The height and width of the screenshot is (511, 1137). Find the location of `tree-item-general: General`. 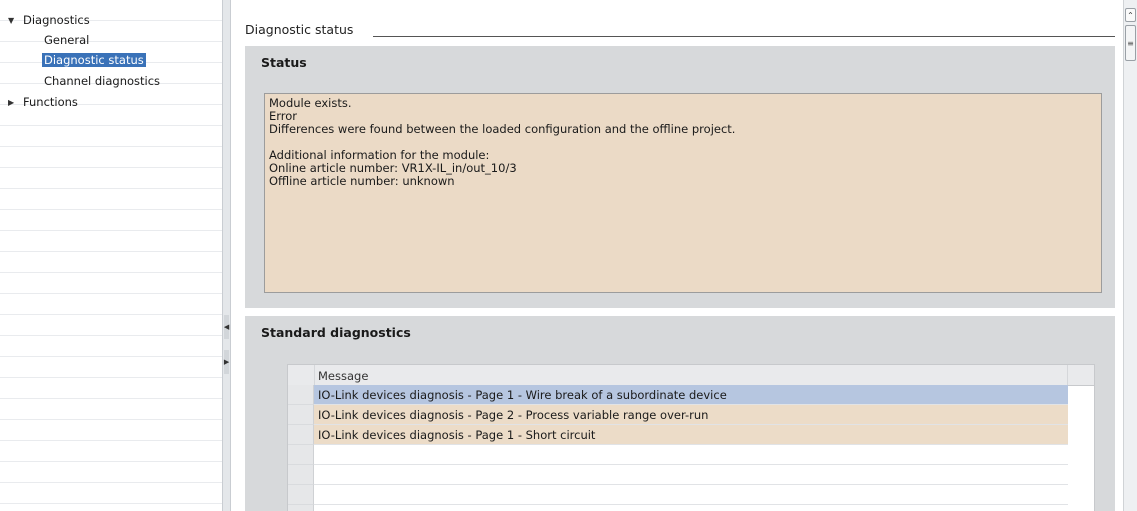

tree-item-general: General is located at coordinates (66, 40).